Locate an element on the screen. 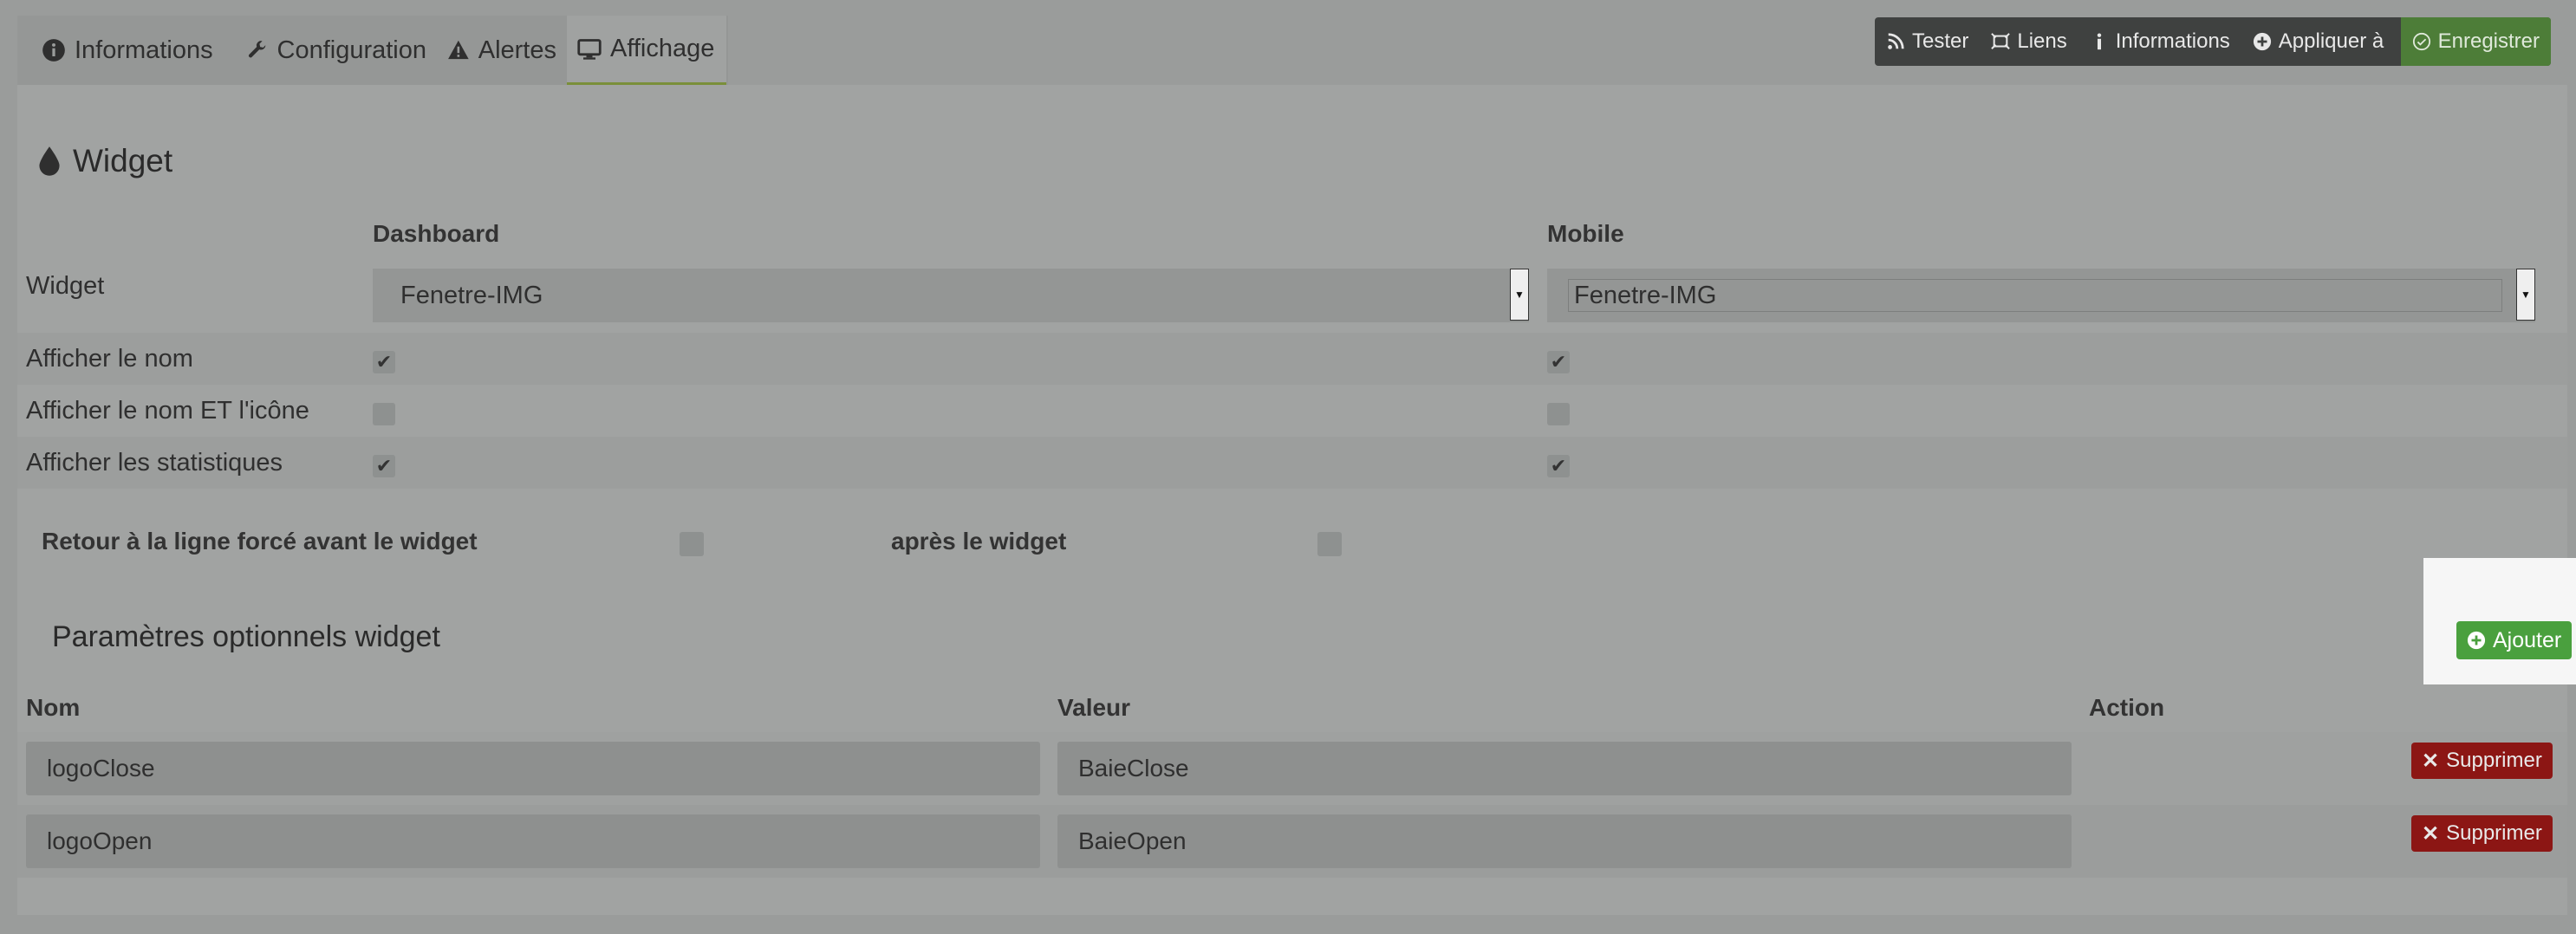  add-param-button: Ajouter is located at coordinates (2514, 640).